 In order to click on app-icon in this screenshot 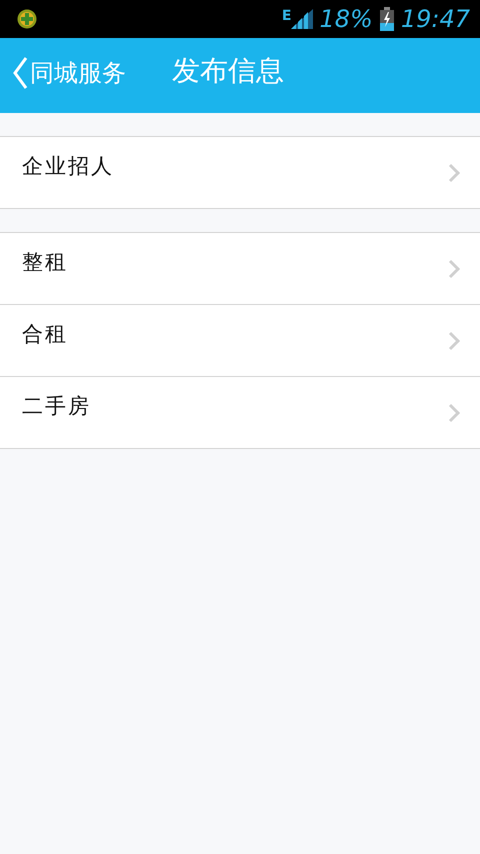, I will do `click(27, 19)`.